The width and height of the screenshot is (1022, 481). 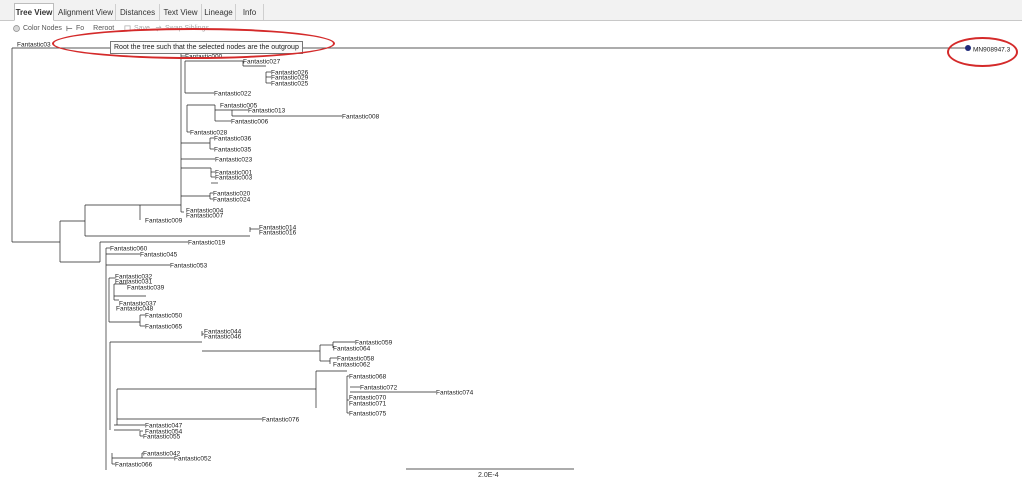 I want to click on leaf-label: Fantastic003, so click(x=234, y=177).